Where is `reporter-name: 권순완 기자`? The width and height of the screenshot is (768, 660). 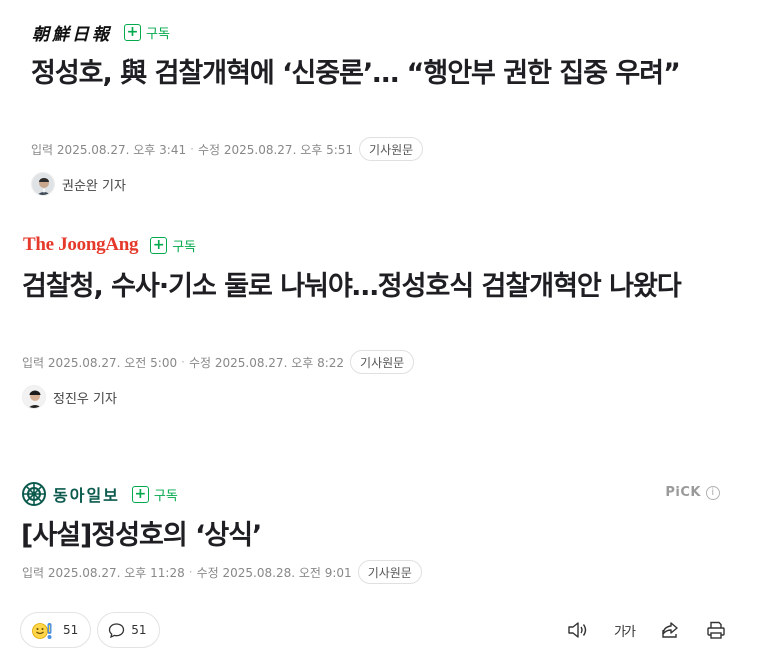
reporter-name: 권순완 기자 is located at coordinates (94, 186).